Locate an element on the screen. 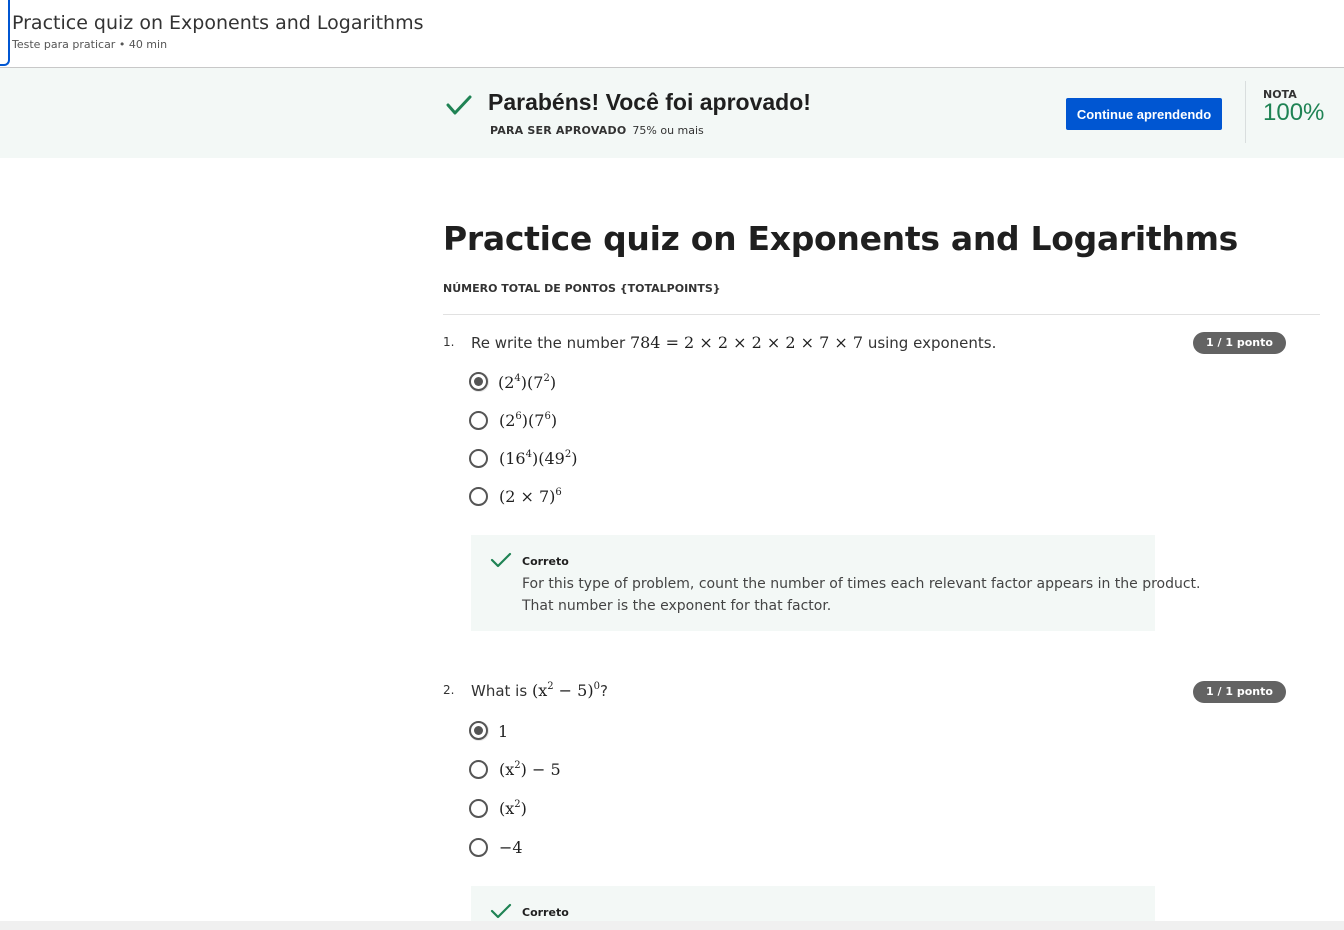  question-math: (x2 − 5)0 is located at coordinates (565, 690).